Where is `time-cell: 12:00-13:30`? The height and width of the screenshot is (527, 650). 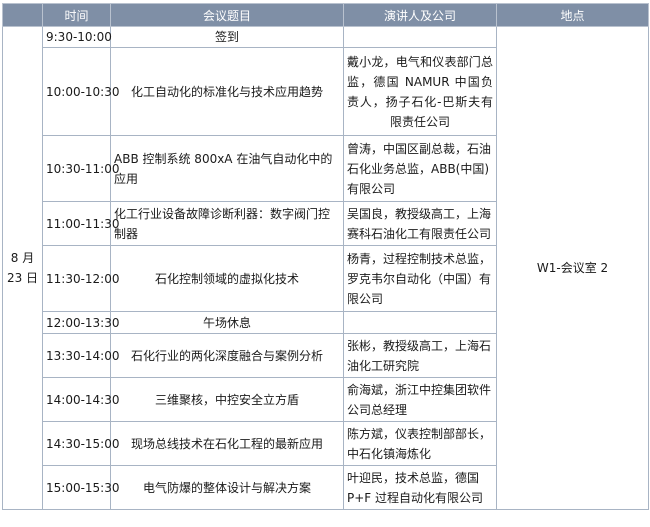
time-cell: 12:00-13:30 is located at coordinates (81, 322).